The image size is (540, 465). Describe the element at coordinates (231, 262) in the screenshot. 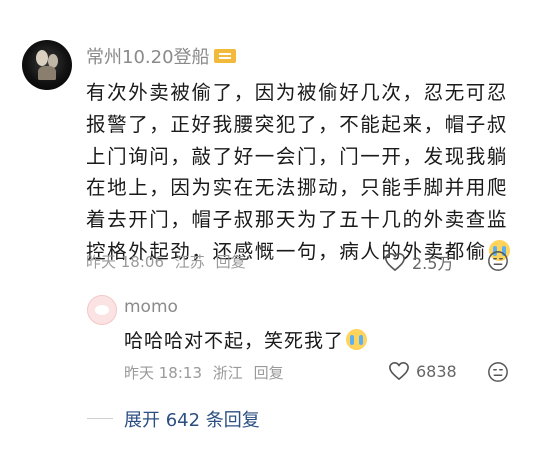

I see `reply-button: 回复` at that location.